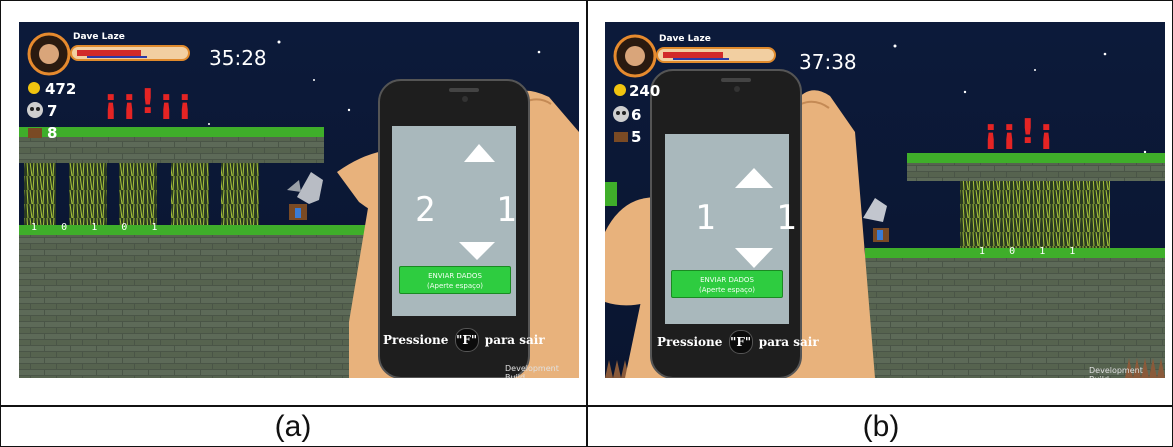 The width and height of the screenshot is (1173, 447). I want to click on caption-a: (a), so click(293, 426).